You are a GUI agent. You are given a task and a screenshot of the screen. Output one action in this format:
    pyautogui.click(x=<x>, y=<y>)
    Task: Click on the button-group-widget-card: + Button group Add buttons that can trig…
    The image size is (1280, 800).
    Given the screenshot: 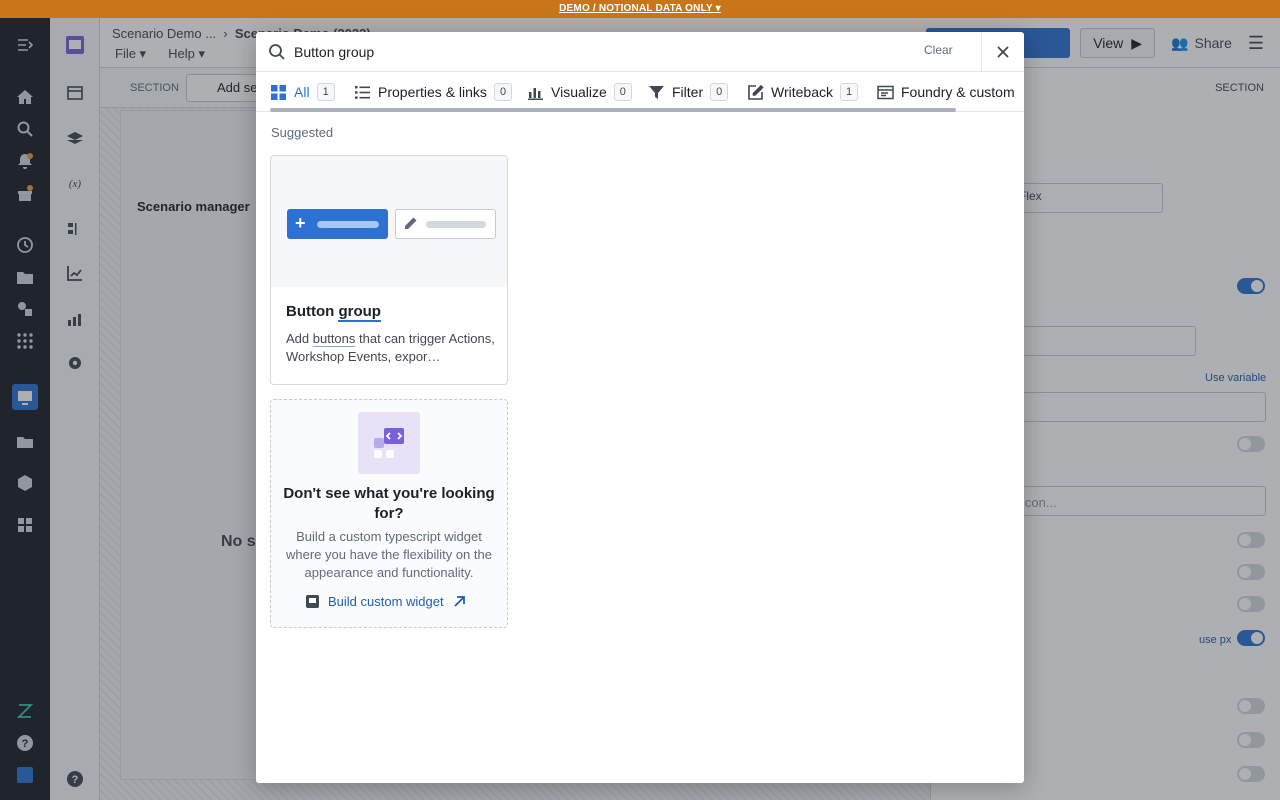 What is the action you would take?
    pyautogui.click(x=389, y=270)
    